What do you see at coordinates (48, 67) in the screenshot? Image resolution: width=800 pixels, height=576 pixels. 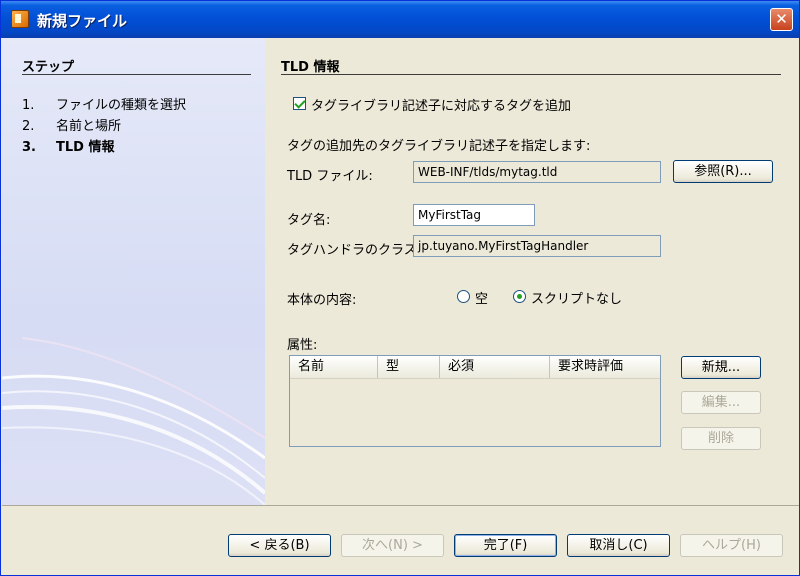 I see `steps-heading: ステップ` at bounding box center [48, 67].